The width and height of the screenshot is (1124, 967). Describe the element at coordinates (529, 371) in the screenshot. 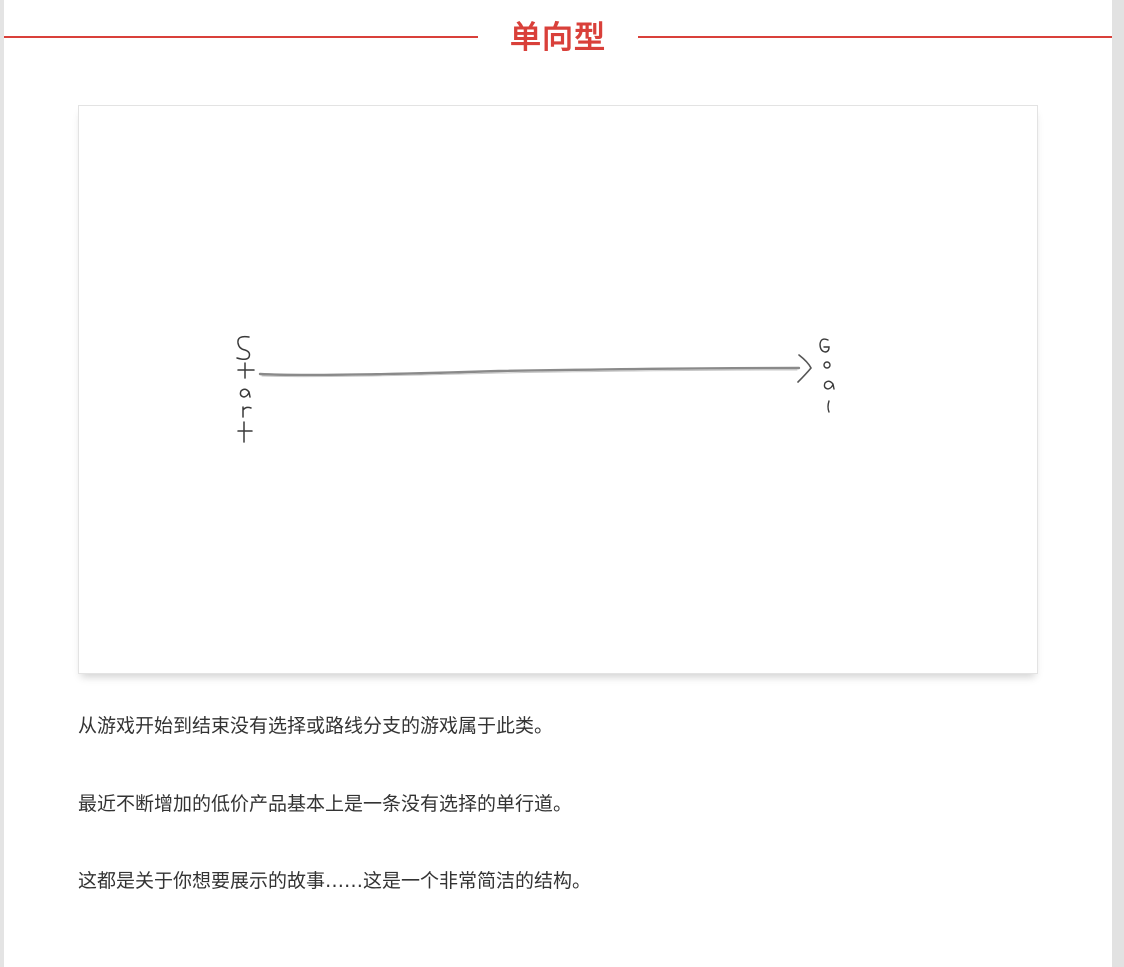

I see `path-line` at that location.